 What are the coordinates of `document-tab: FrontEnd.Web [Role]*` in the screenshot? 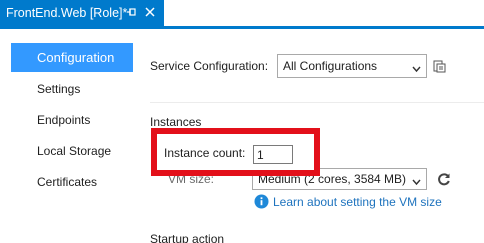 It's located at (82, 13).